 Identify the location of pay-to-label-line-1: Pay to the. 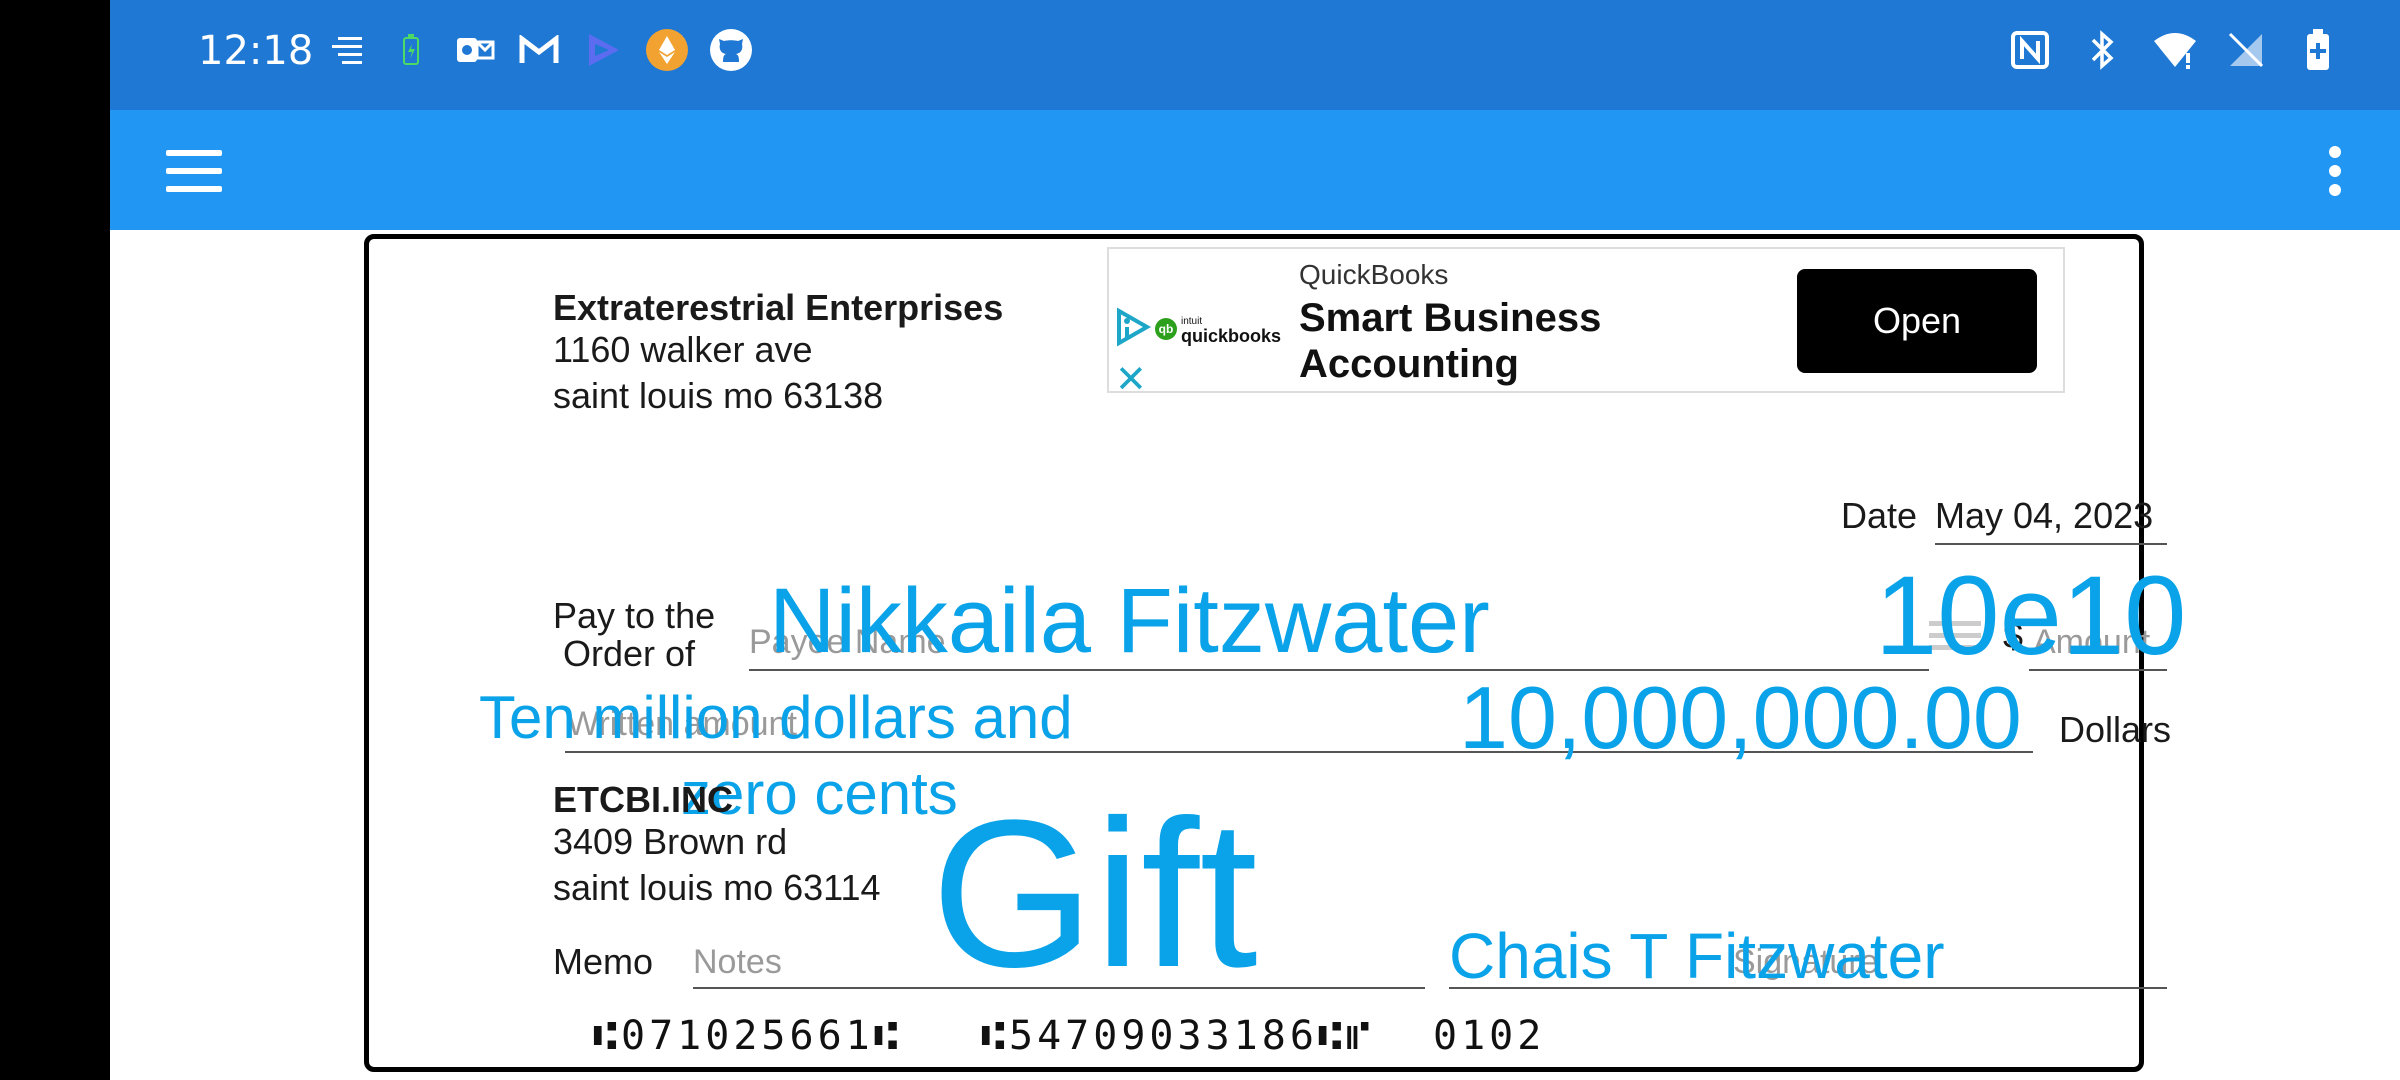
(634, 615).